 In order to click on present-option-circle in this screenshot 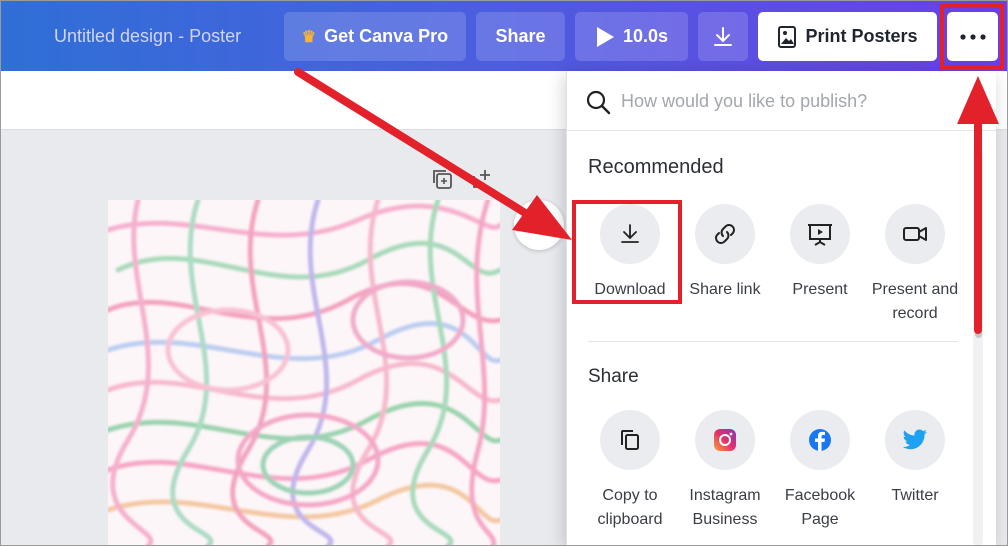, I will do `click(820, 234)`.